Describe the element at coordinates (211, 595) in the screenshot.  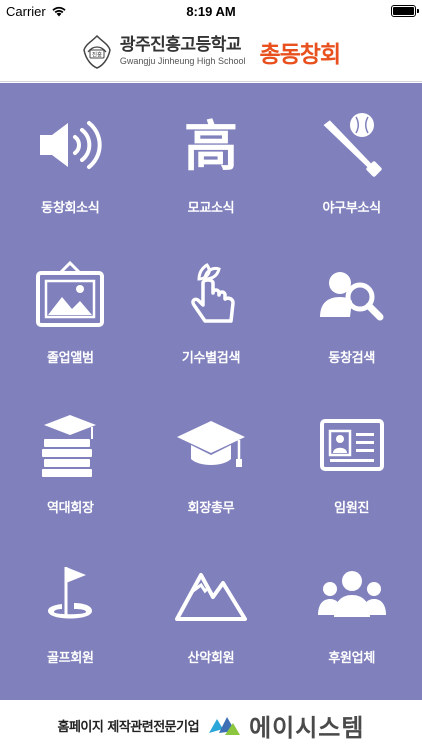
I see `mountain-icon` at that location.